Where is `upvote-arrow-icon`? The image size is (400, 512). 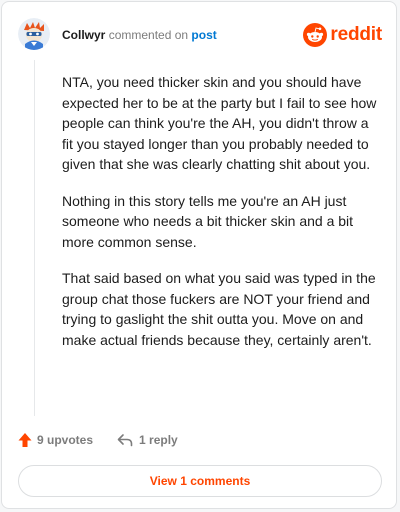
upvote-arrow-icon is located at coordinates (25, 440).